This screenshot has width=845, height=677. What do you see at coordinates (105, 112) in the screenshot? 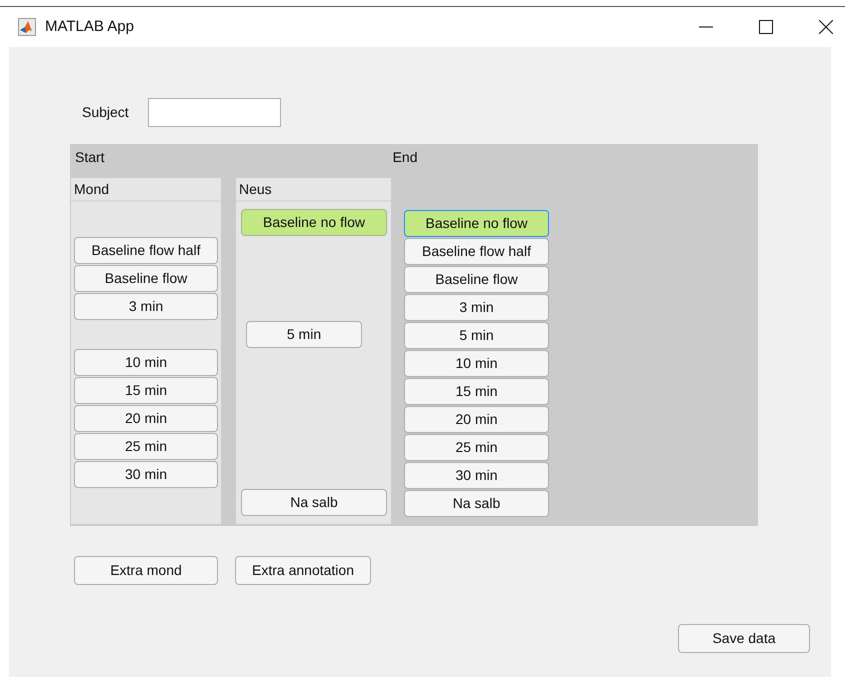
I see `subject-label: Subject` at bounding box center [105, 112].